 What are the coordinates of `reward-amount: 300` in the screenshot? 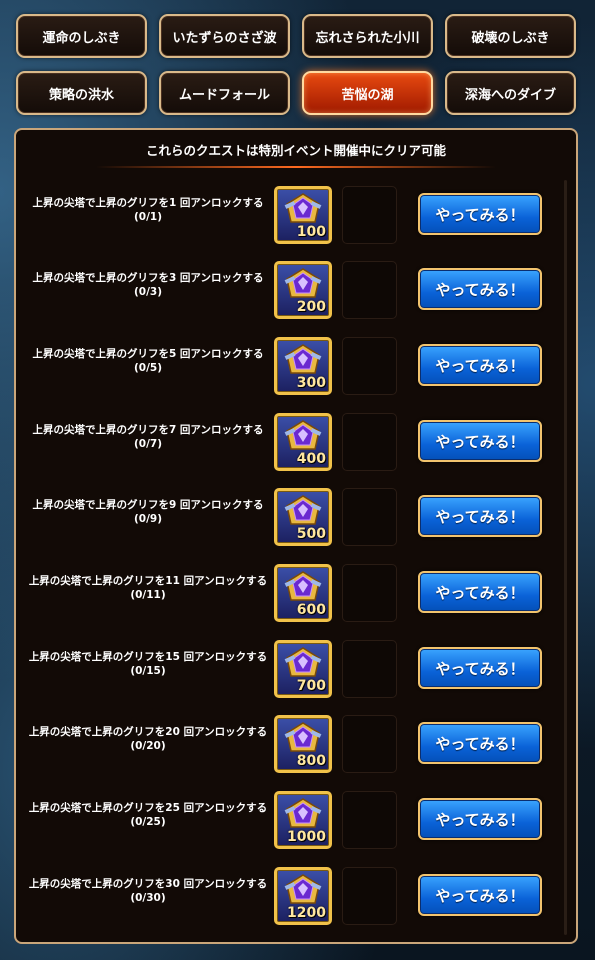 It's located at (311, 383).